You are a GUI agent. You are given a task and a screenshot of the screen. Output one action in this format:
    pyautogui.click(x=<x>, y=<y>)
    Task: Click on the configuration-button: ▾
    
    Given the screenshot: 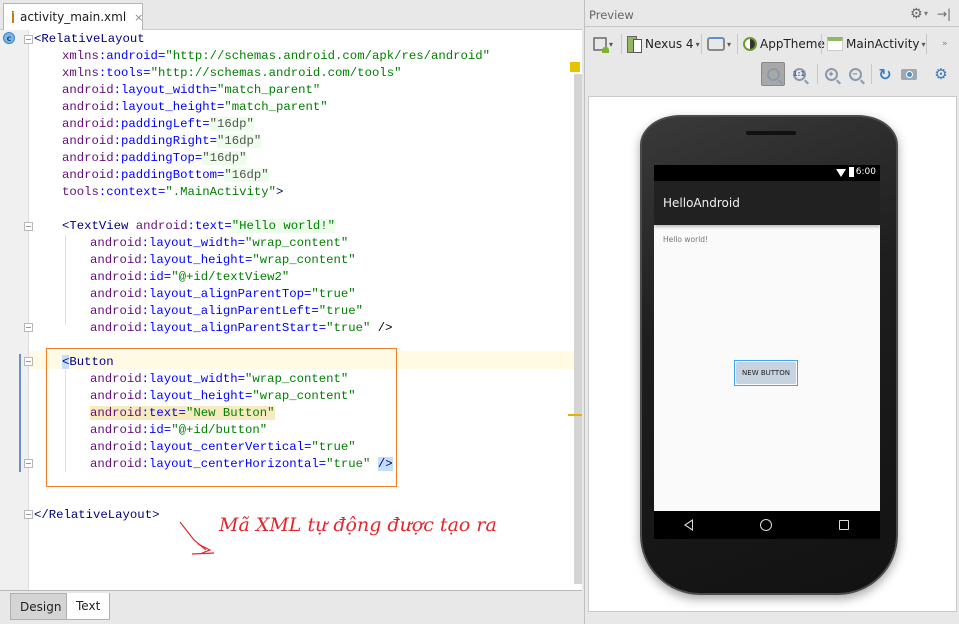 What is the action you would take?
    pyautogui.click(x=603, y=44)
    